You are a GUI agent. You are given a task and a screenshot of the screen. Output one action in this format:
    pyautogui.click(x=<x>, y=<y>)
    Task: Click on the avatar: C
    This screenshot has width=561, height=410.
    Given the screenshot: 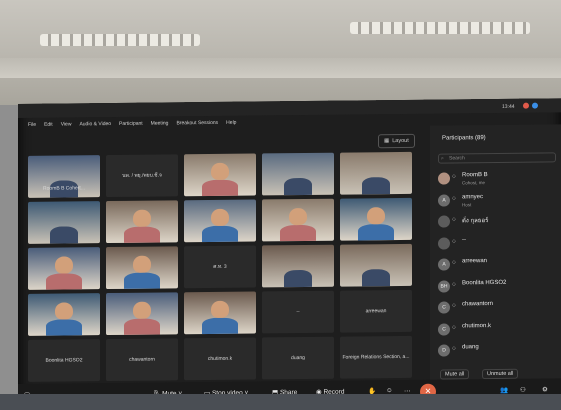 What is the action you would take?
    pyautogui.click(x=444, y=329)
    